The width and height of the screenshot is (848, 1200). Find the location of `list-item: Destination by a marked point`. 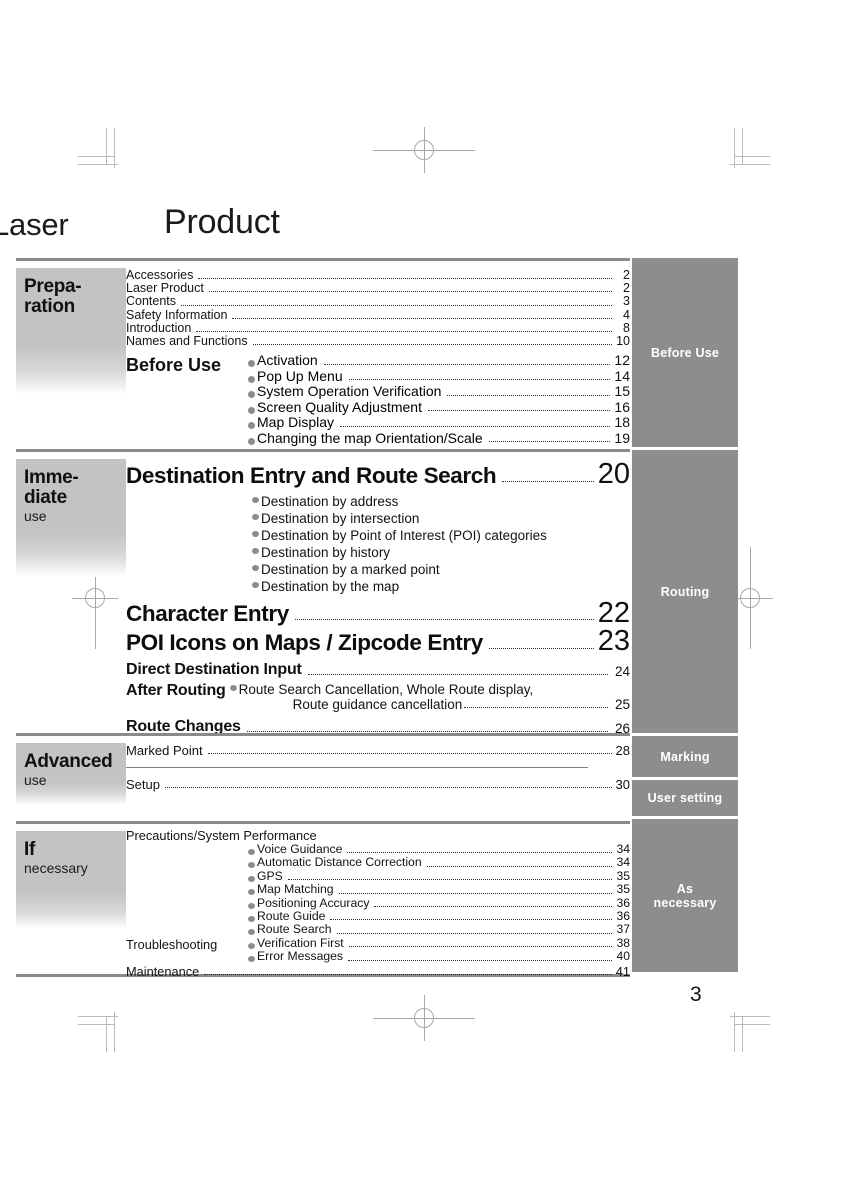

list-item: Destination by a marked point is located at coordinates (441, 569).